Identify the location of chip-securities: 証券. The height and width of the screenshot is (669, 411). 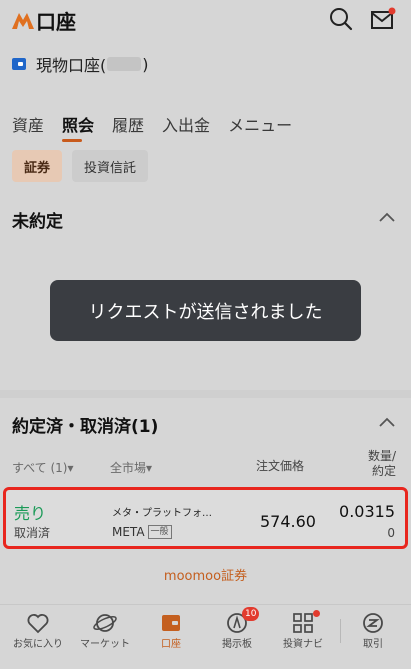
(37, 166).